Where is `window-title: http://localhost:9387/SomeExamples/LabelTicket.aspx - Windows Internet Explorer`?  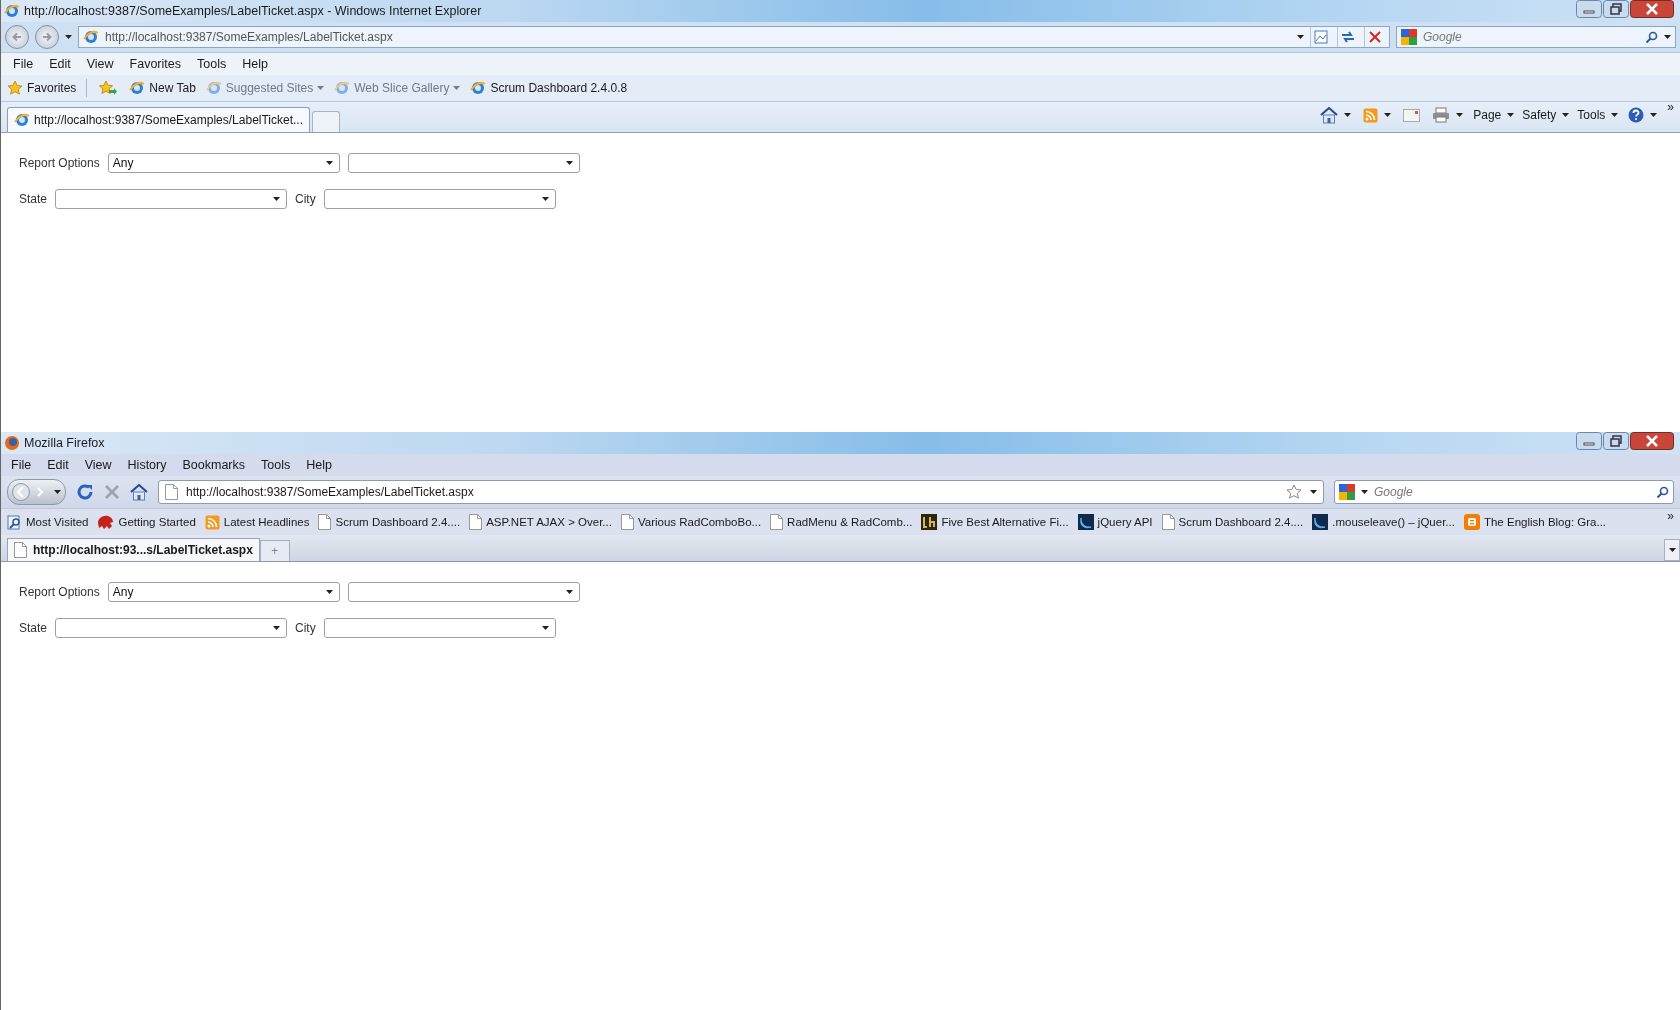 window-title: http://localhost:9387/SomeExamples/LabelTicket.aspx - Windows Internet Explorer is located at coordinates (253, 11).